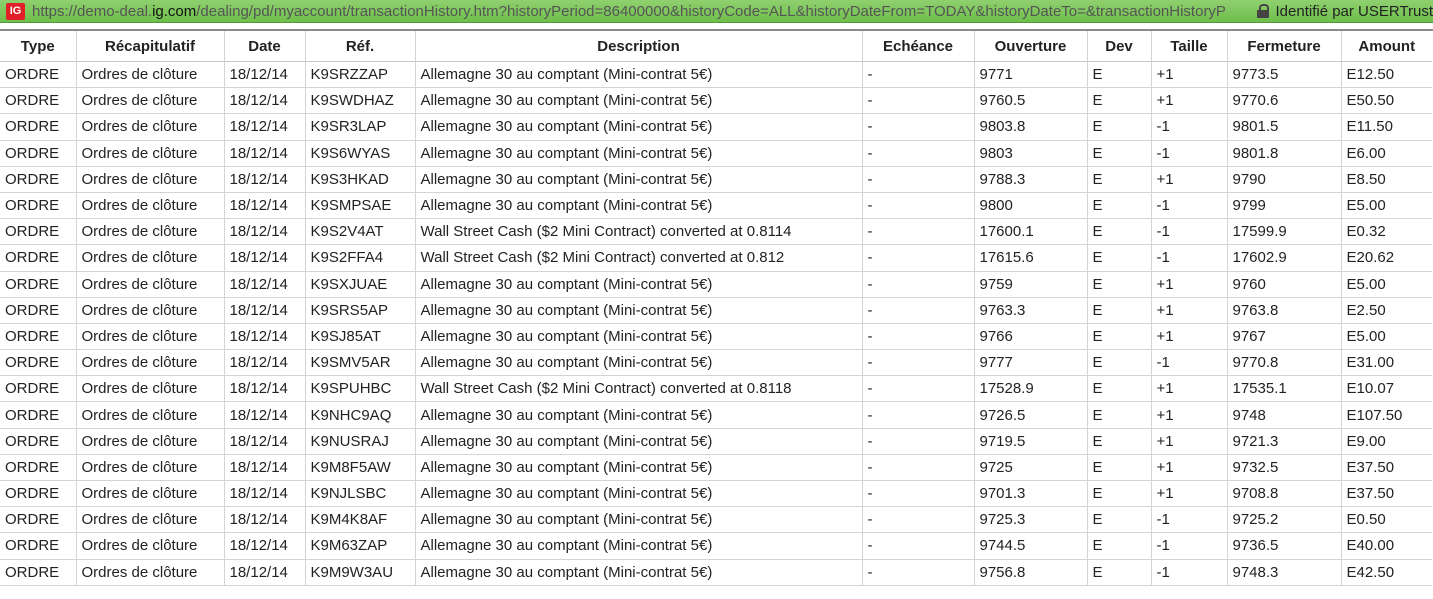 The image size is (1433, 599). I want to click on cell-ref: K9SR3LAP, so click(360, 127).